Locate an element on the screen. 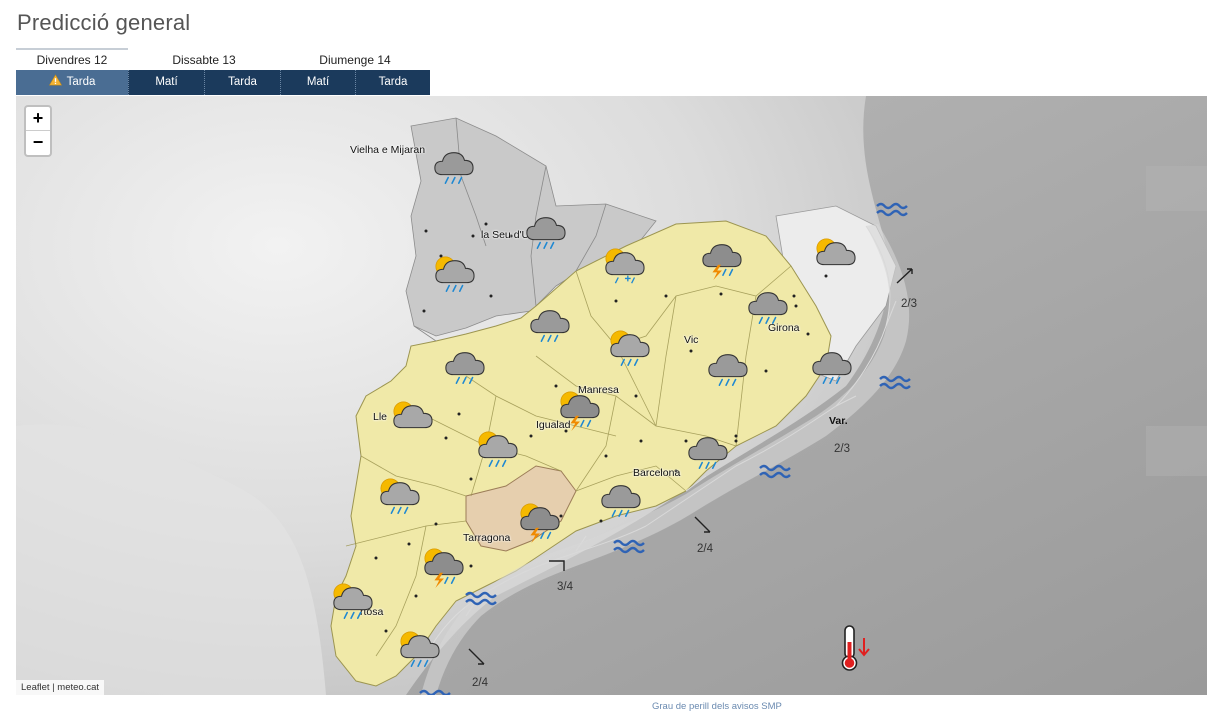  warning-legend-link: Grau de perill dels avisos SMP is located at coordinates (717, 706).